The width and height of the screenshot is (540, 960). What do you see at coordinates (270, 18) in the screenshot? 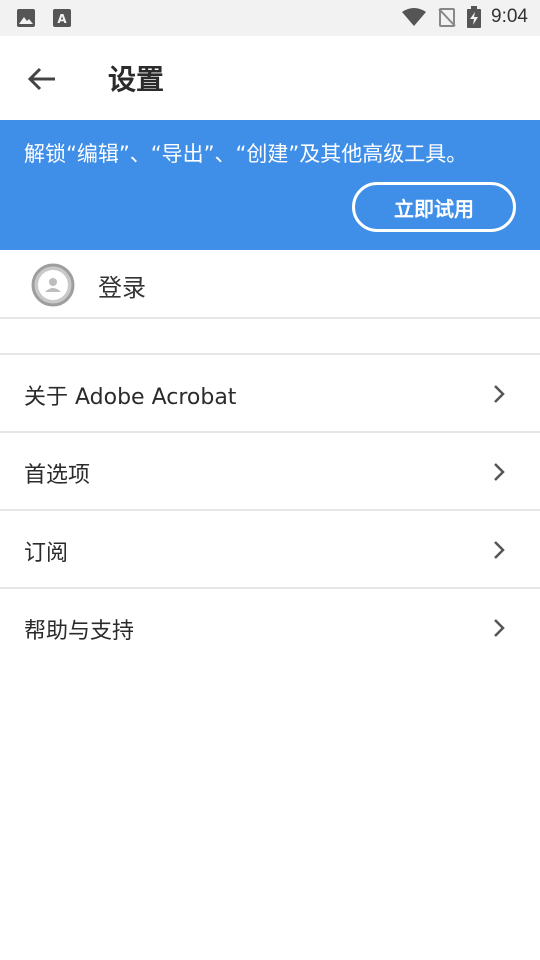
I see `status-bar: A 9:04` at bounding box center [270, 18].